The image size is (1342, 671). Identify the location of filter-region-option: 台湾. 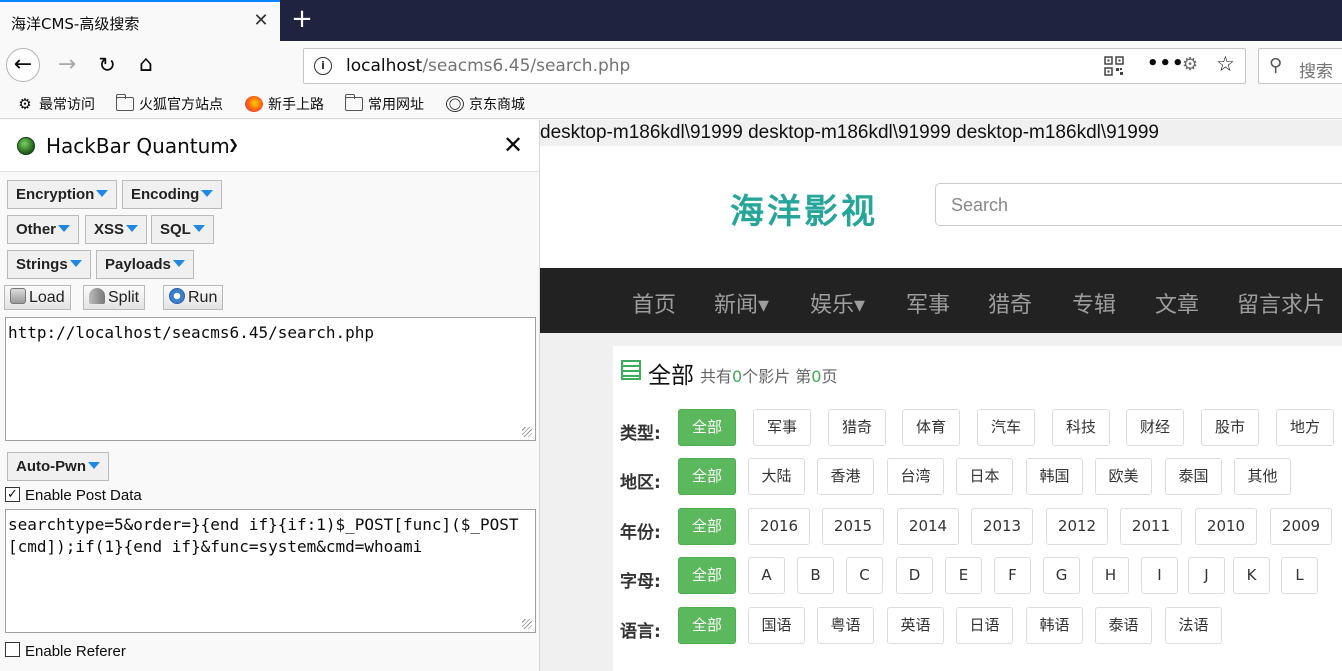
(915, 476).